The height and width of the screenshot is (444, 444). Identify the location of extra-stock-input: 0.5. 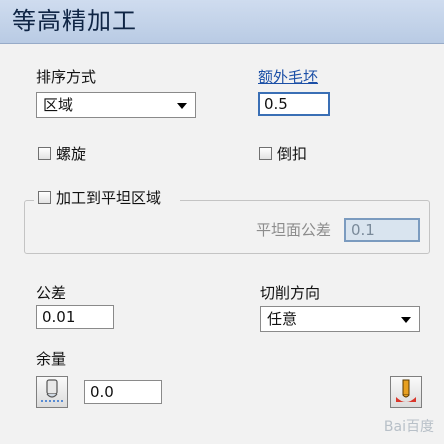
(294, 104).